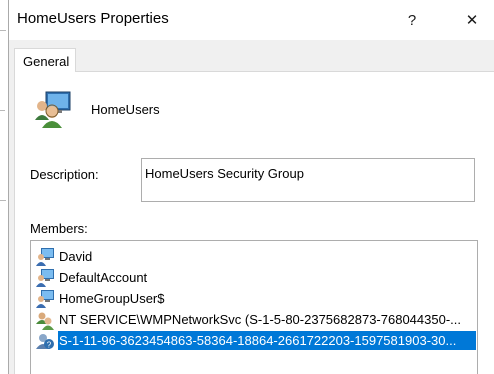 The image size is (494, 374). What do you see at coordinates (53, 109) in the screenshot?
I see `group-users-icon` at bounding box center [53, 109].